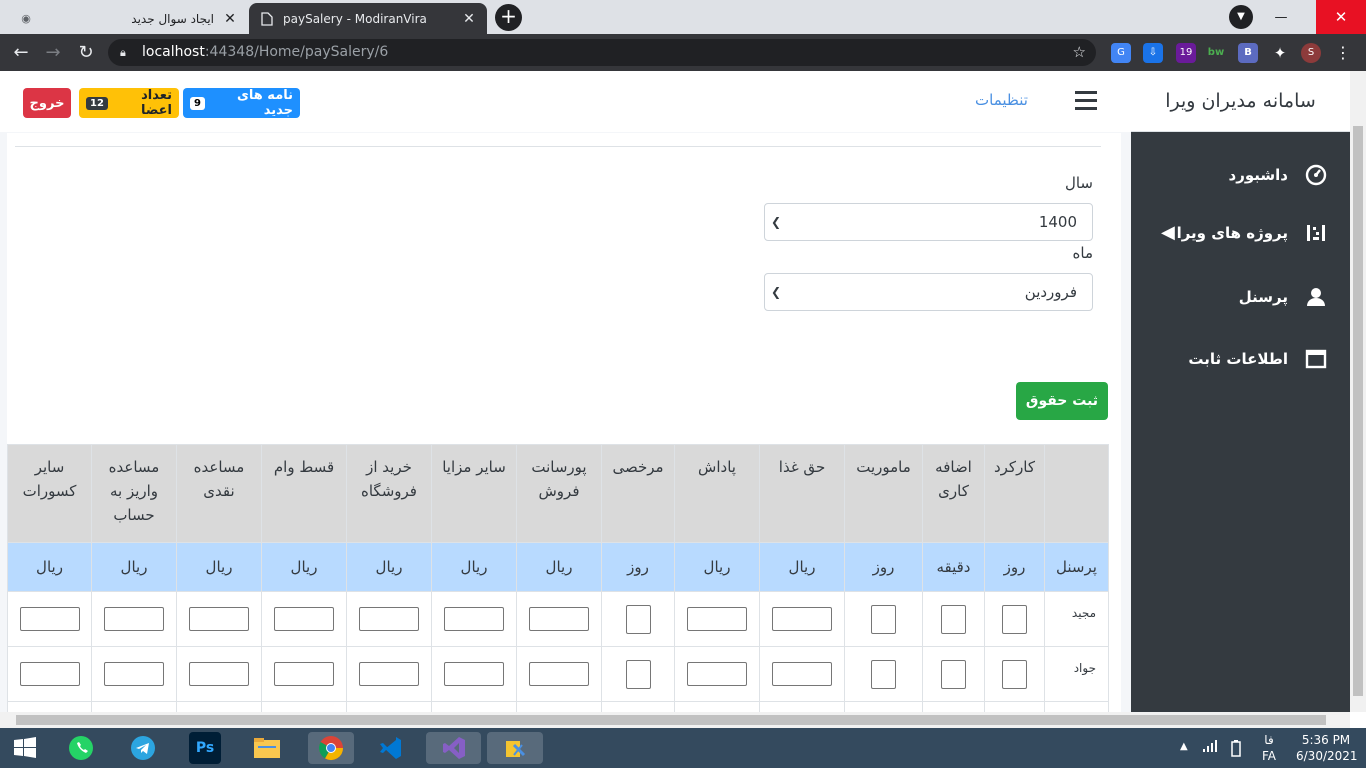 This screenshot has width=1366, height=781. Describe the element at coordinates (928, 222) in the screenshot. I see `year-select: 1400 ❯` at that location.